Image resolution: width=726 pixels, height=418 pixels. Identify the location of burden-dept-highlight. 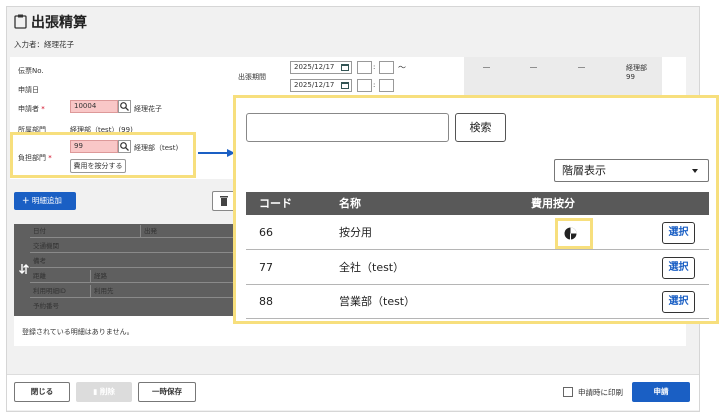
(103, 155).